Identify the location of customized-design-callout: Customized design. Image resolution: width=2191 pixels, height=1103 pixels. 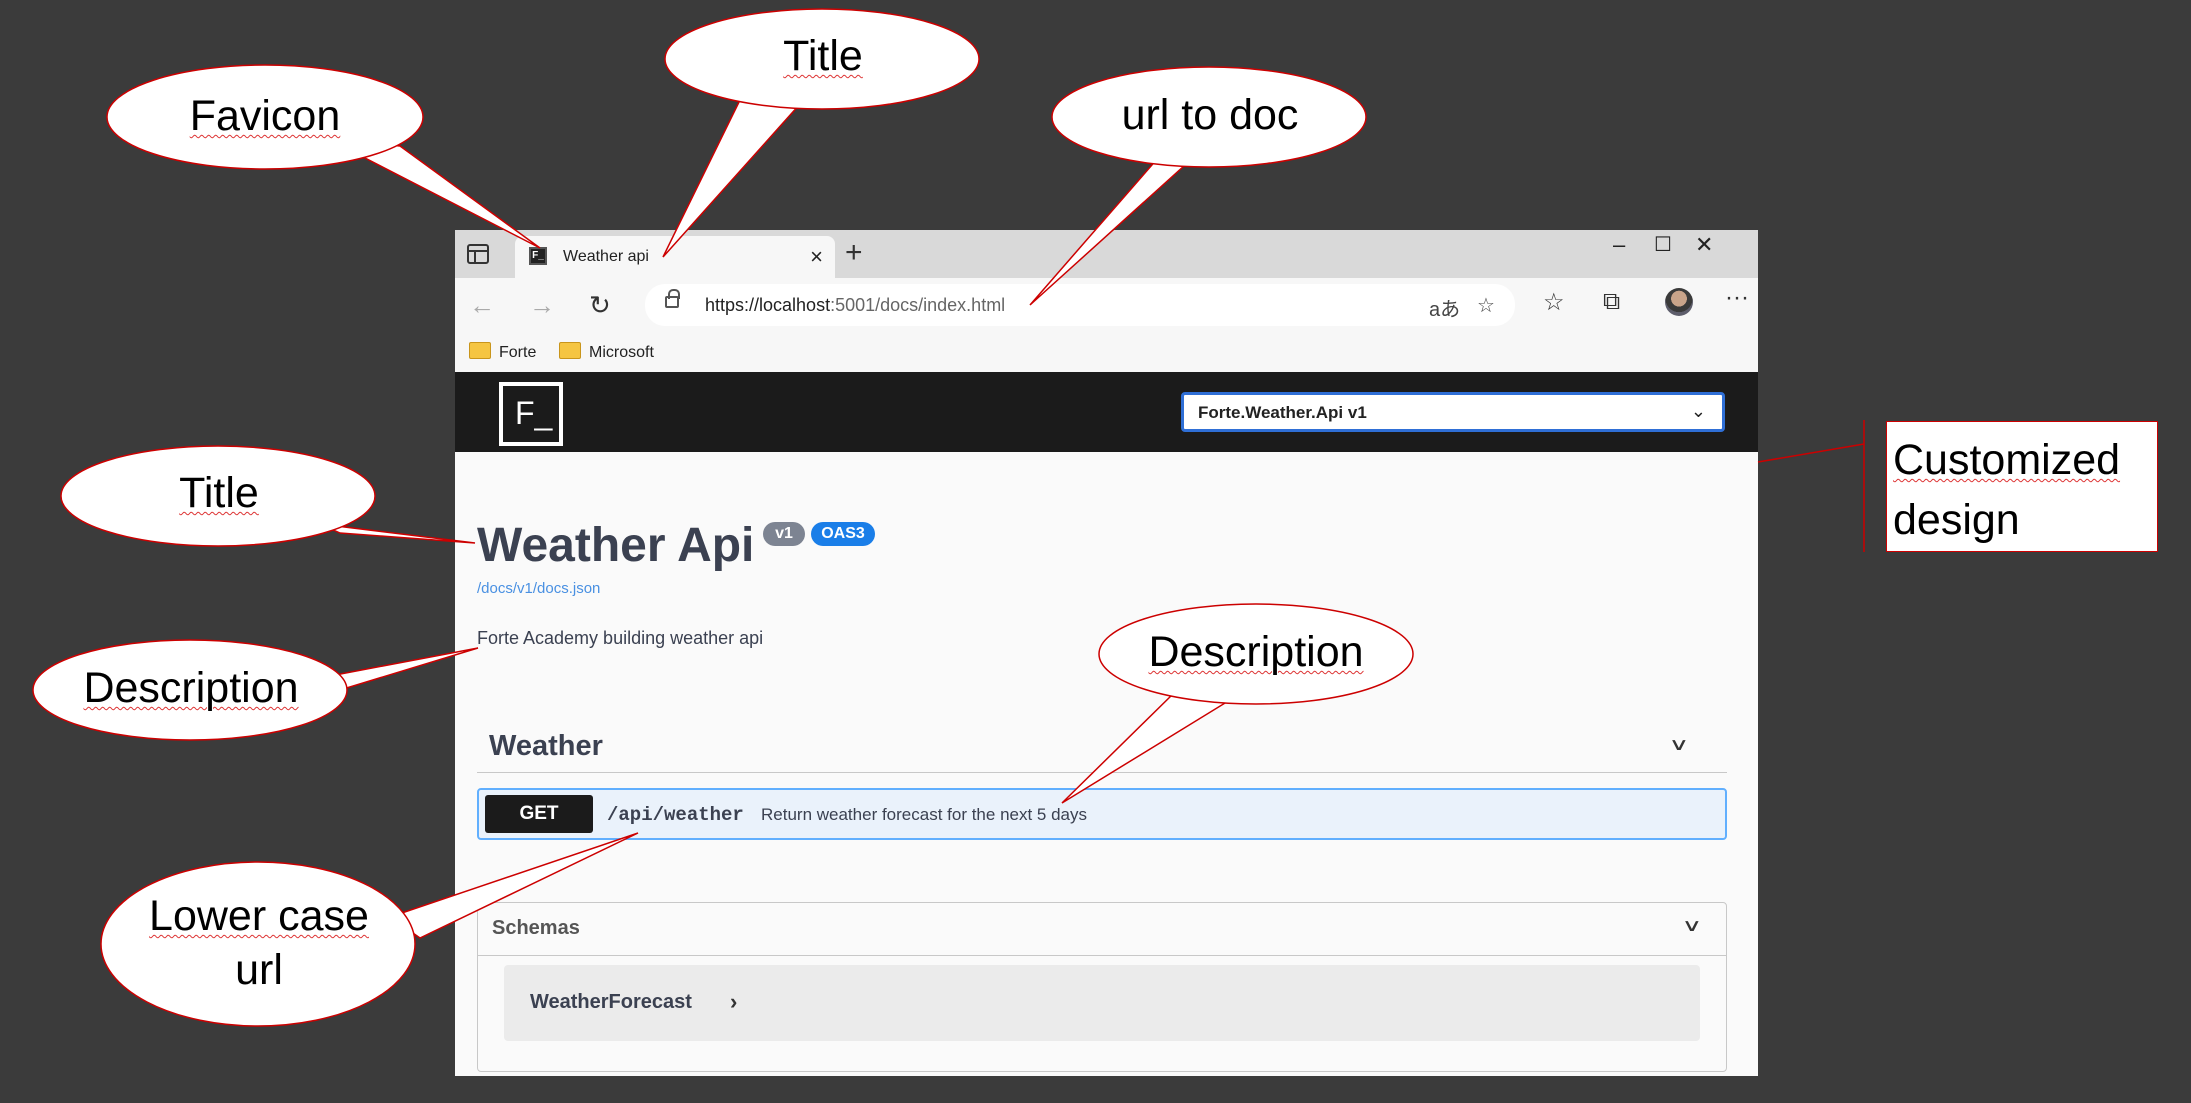
(2022, 486).